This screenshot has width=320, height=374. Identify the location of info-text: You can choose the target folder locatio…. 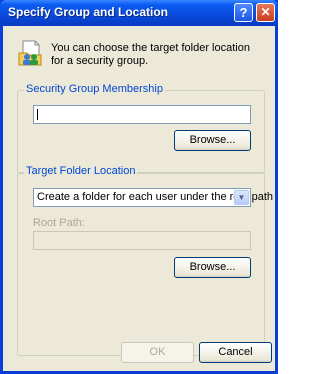
(150, 54).